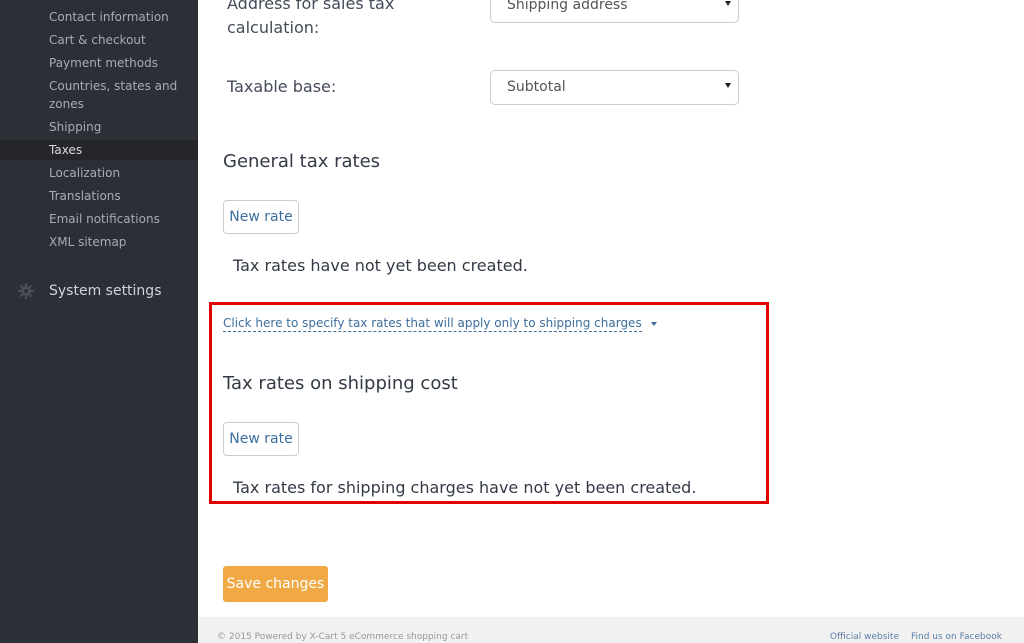 The width and height of the screenshot is (1024, 643). Describe the element at coordinates (614, 87) in the screenshot. I see `taxable-base-select: Subtotal` at that location.